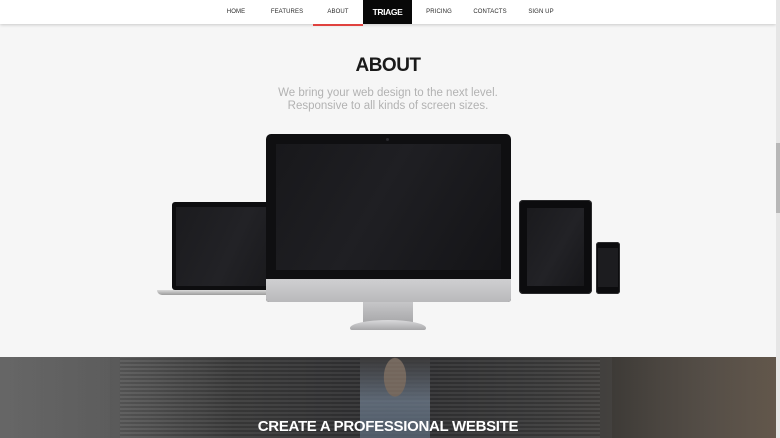  Describe the element at coordinates (608, 268) in the screenshot. I see `phone-illustration` at that location.